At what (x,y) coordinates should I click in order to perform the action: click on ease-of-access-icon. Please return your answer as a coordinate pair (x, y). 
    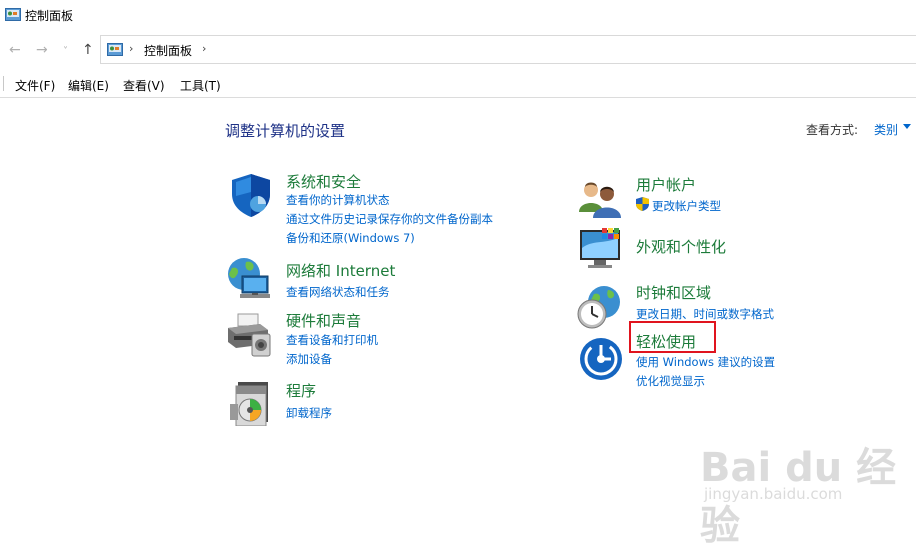
    Looking at the image, I should click on (601, 359).